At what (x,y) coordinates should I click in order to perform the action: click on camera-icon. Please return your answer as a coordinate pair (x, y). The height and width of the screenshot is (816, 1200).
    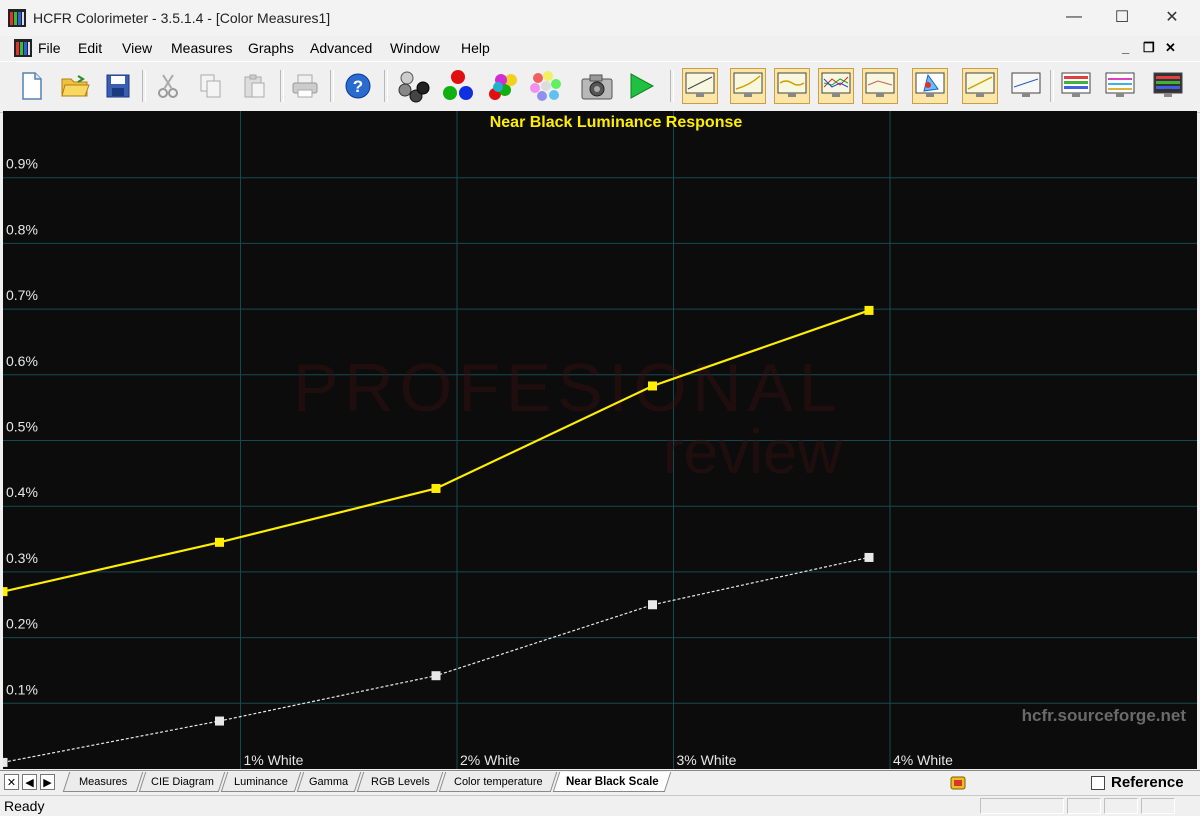
    Looking at the image, I should click on (597, 87).